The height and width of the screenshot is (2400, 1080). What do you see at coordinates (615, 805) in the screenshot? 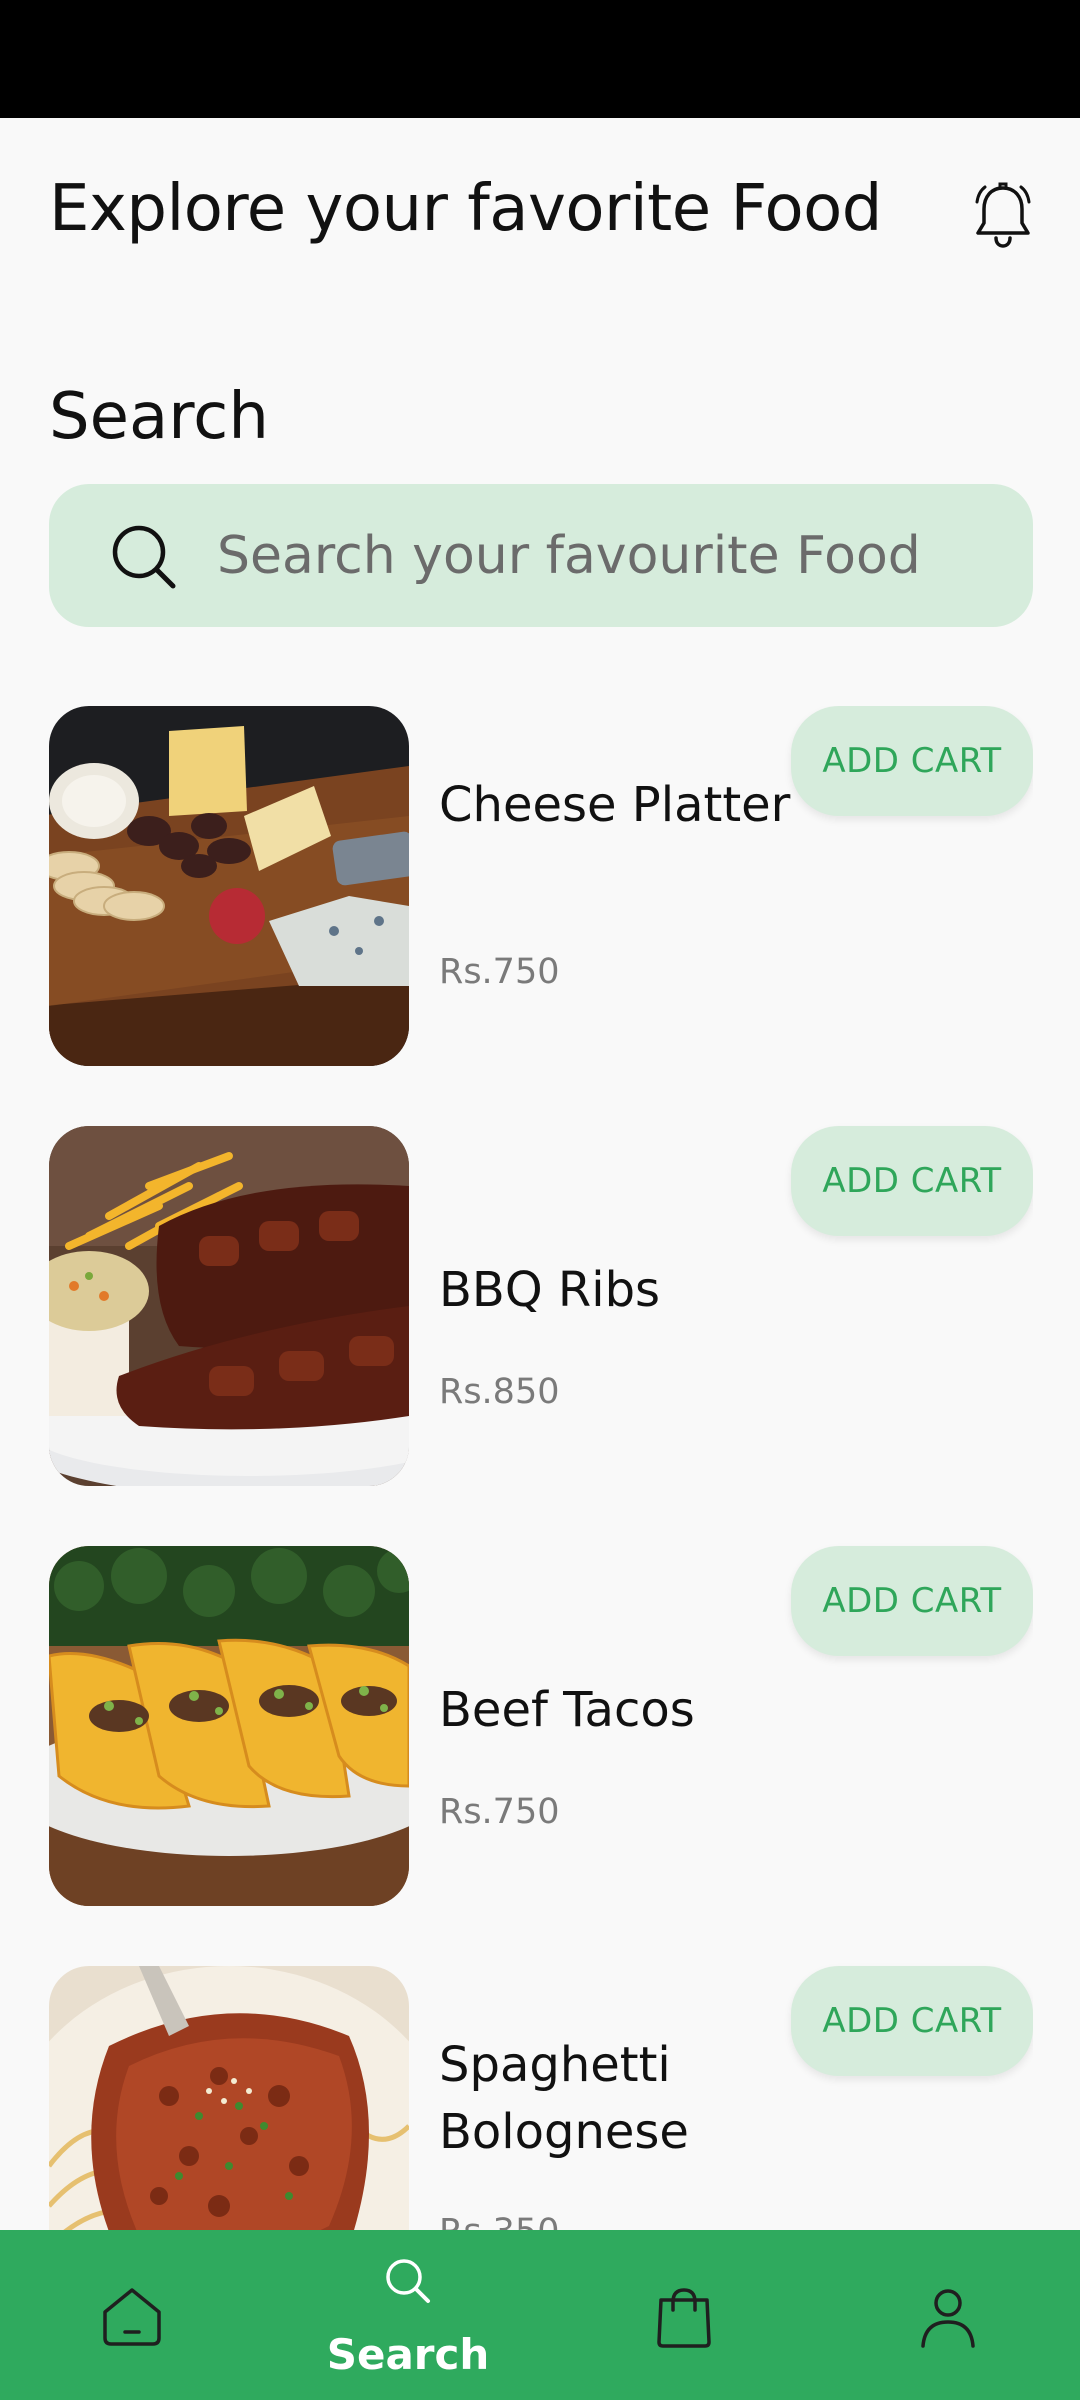
I see `food-name: Cheese Platter` at bounding box center [615, 805].